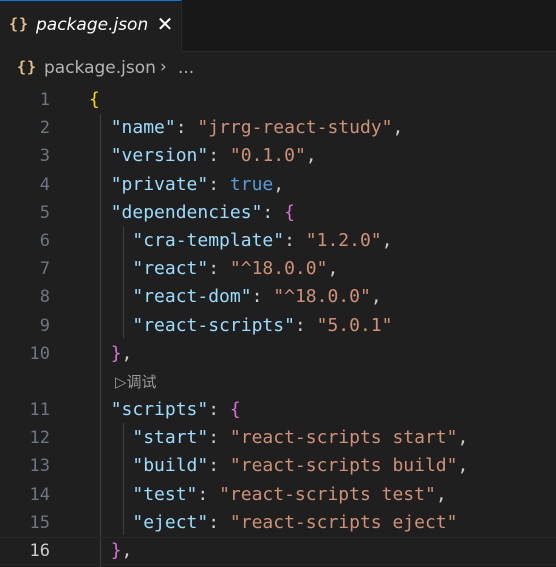 This screenshot has width=556, height=567. Describe the element at coordinates (343, 240) in the screenshot. I see `code-token: "1.2.0"` at that location.